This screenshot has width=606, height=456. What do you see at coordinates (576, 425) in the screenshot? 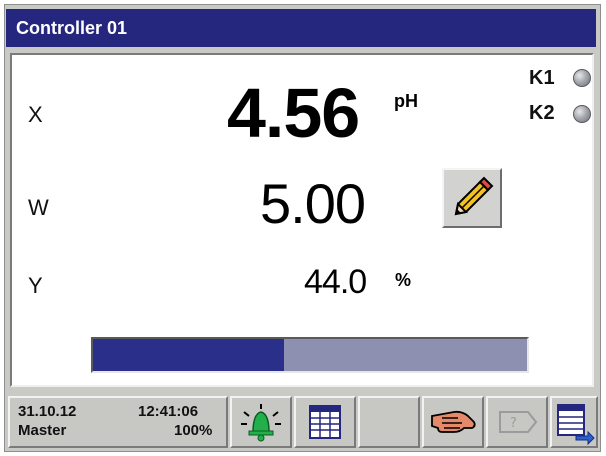
I see `table-export-icon` at bounding box center [576, 425].